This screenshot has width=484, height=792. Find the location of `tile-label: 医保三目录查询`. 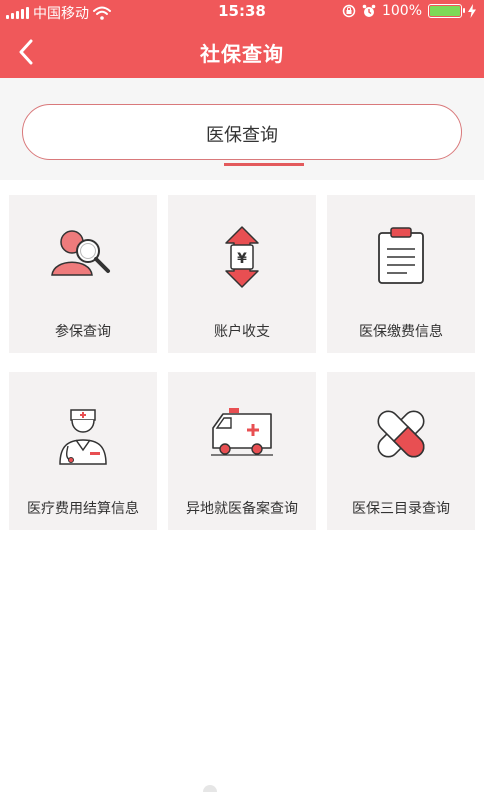

tile-label: 医保三目录查询 is located at coordinates (401, 509).